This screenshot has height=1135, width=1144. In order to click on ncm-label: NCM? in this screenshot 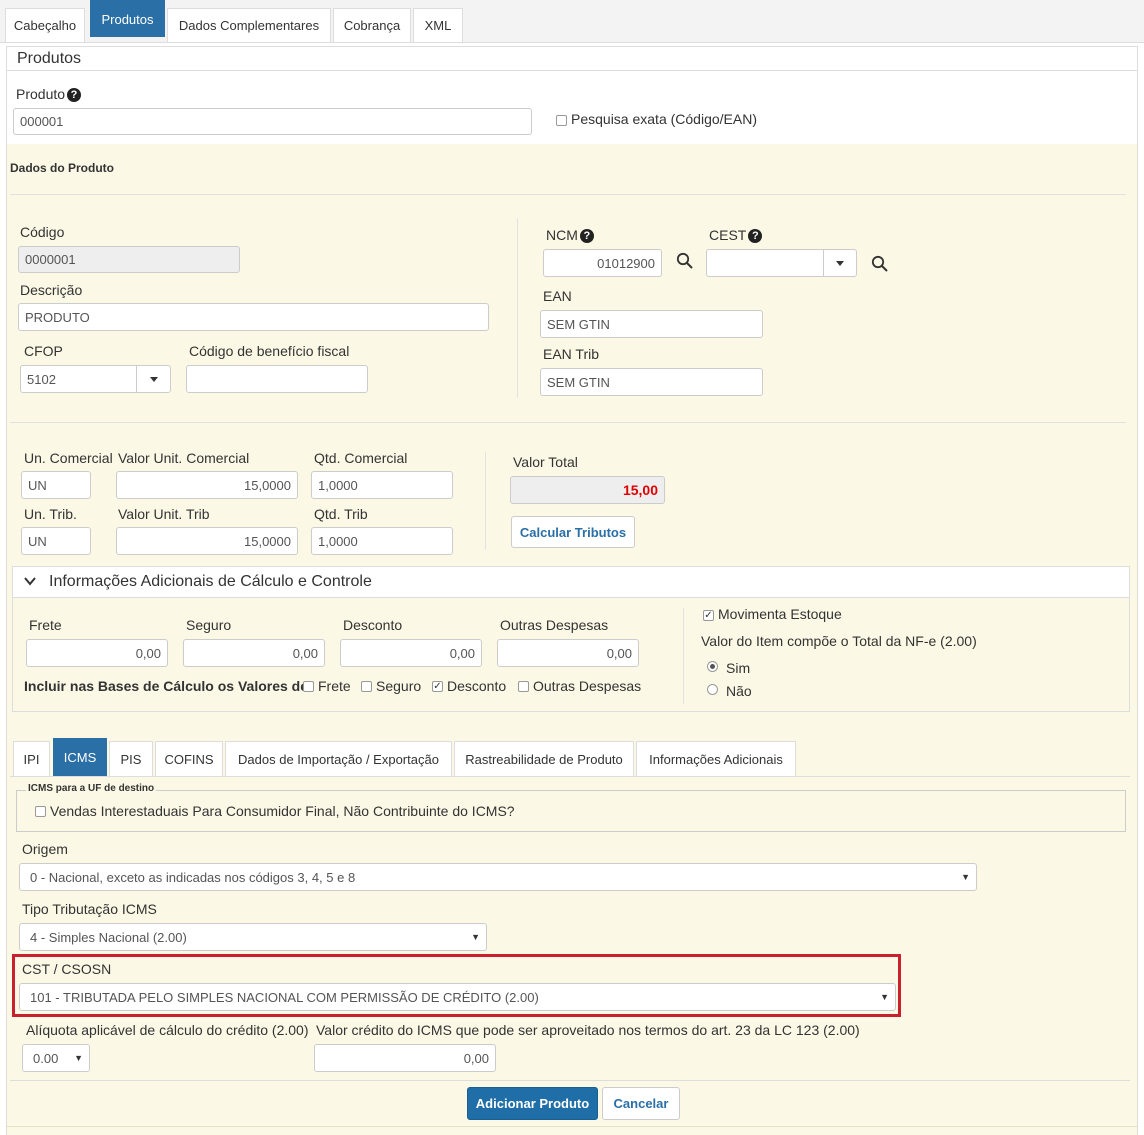, I will do `click(570, 235)`.